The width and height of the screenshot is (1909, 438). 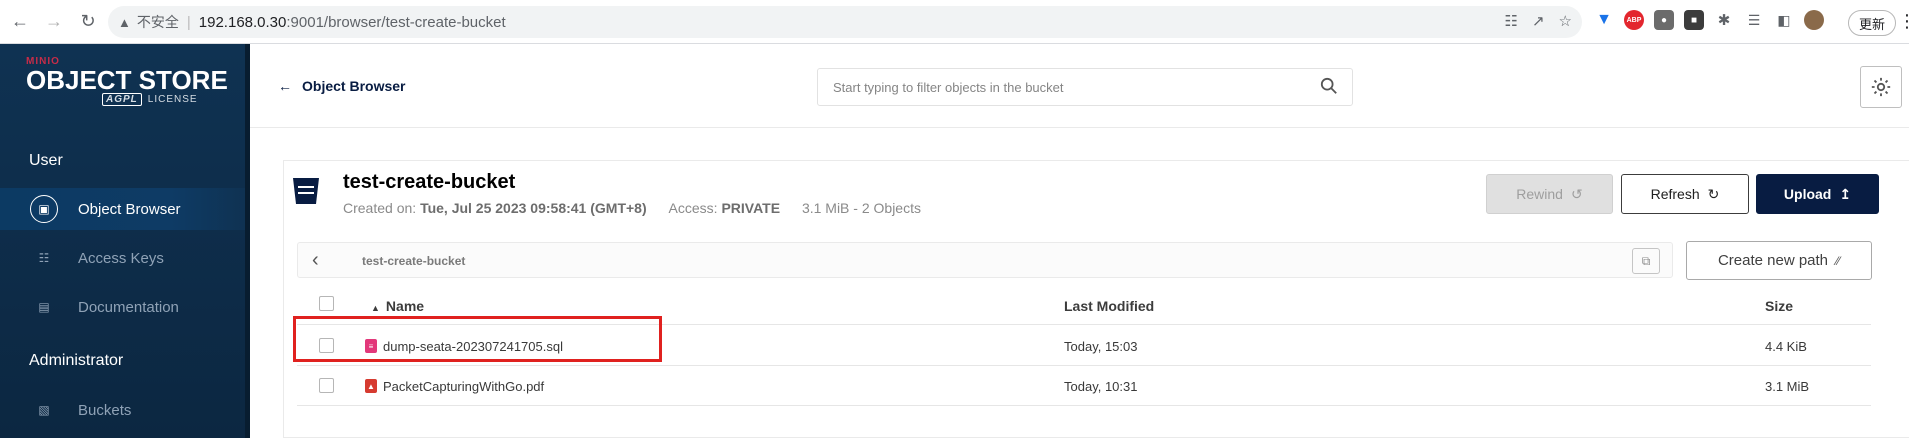 I want to click on share-icon: ↗, so click(x=1538, y=21).